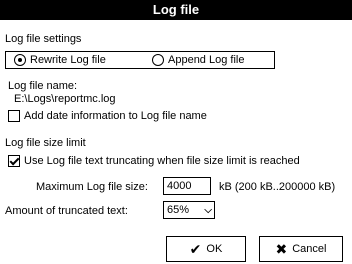 The width and height of the screenshot is (352, 264). What do you see at coordinates (115, 116) in the screenshot?
I see `add-date-label: Add date information to Log file name` at bounding box center [115, 116].